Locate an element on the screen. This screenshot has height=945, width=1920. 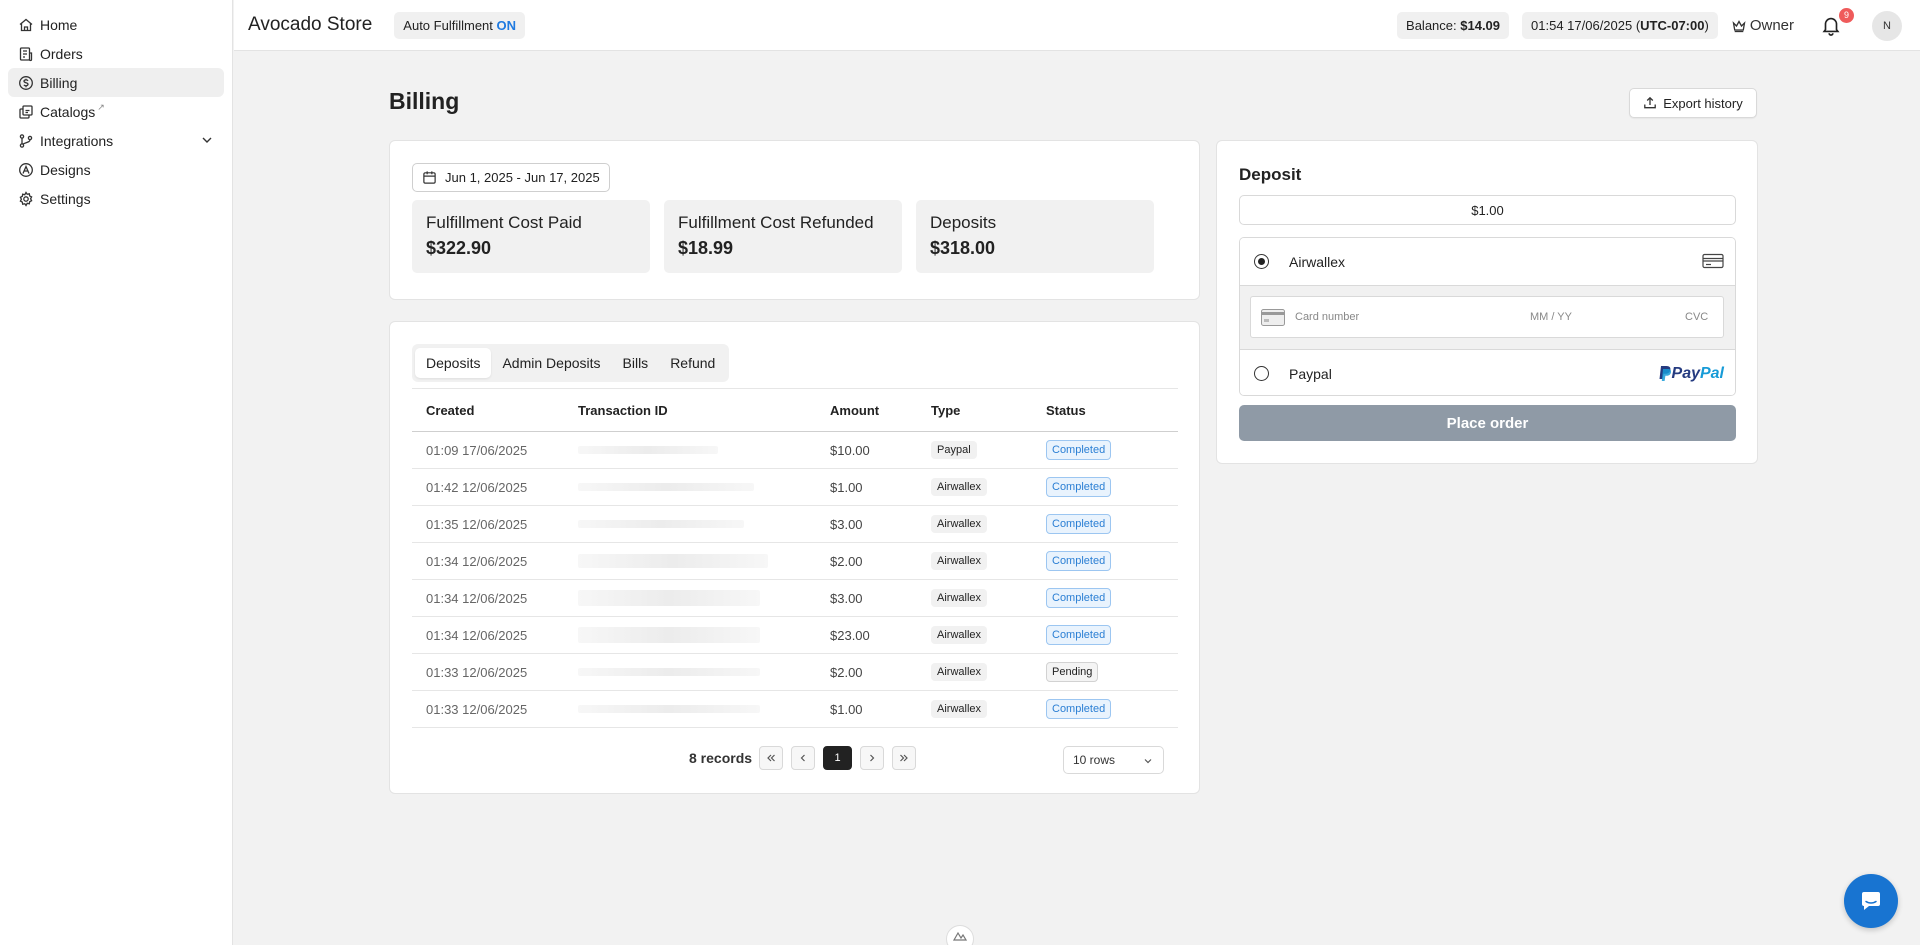
catalog-icon is located at coordinates (26, 112).